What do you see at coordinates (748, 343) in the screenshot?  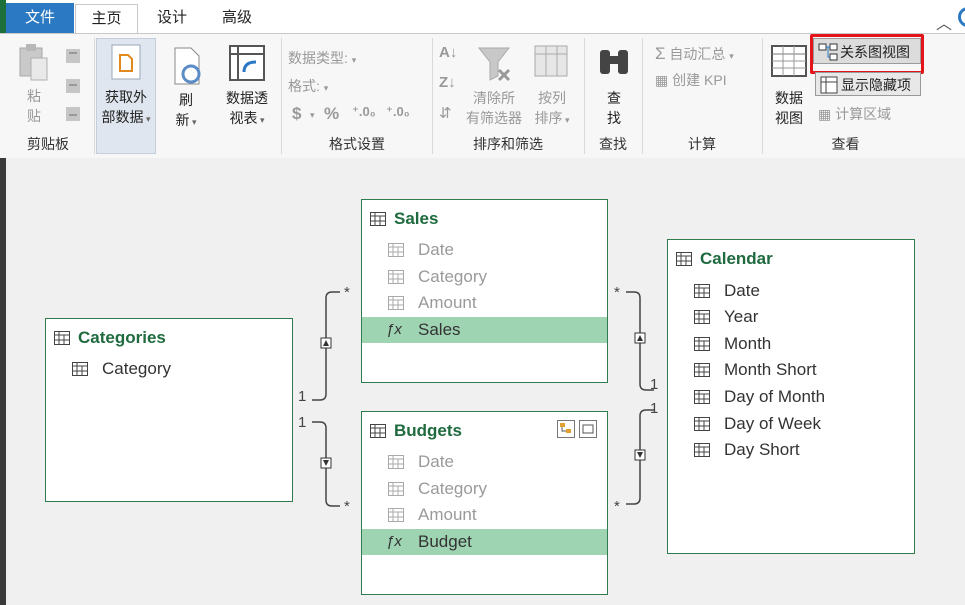 I see `field-name: Month` at bounding box center [748, 343].